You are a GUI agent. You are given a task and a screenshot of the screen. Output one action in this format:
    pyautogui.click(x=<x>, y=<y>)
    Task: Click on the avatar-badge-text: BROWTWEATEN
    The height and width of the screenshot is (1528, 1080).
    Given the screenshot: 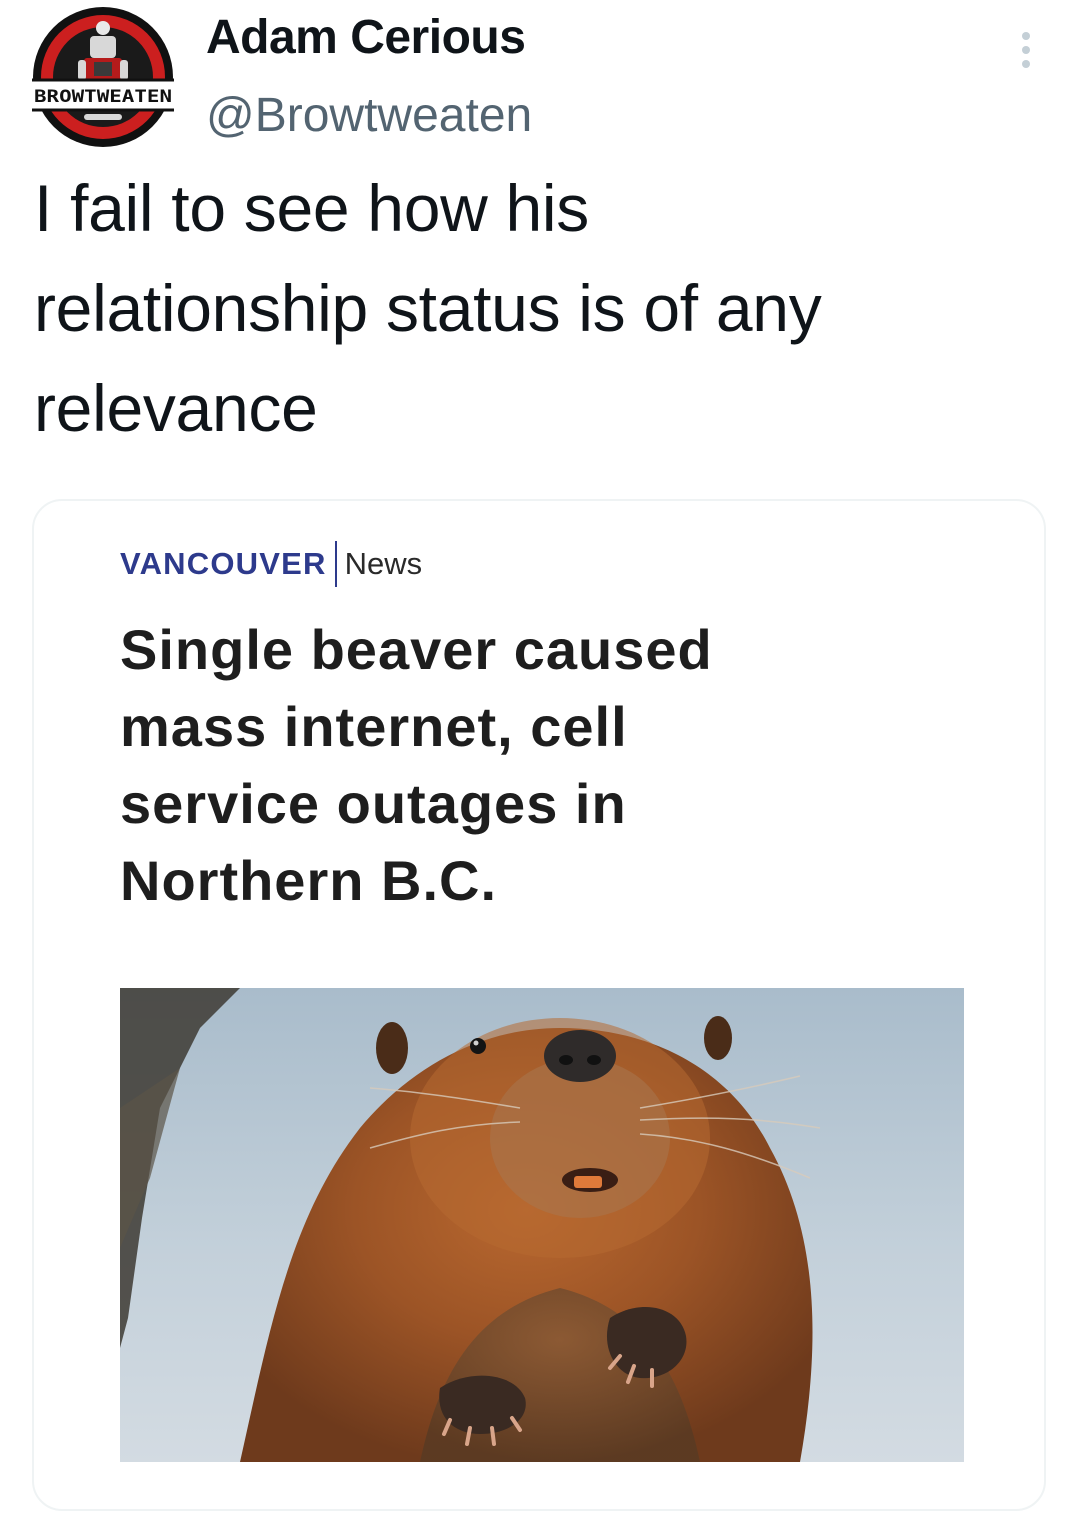 What is the action you would take?
    pyautogui.click(x=103, y=97)
    